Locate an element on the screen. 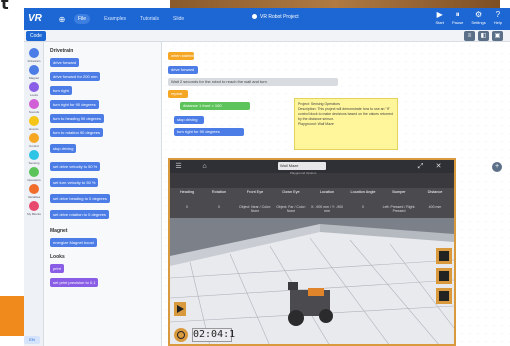 This screenshot has width=510, height=346. lock-icon: ⌂ is located at coordinates (204, 166).